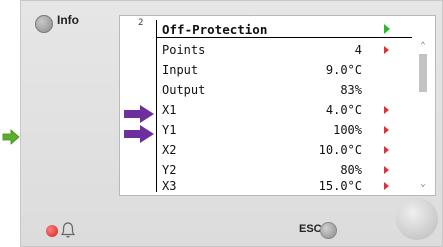  What do you see at coordinates (68, 230) in the screenshot?
I see `bell-icon` at bounding box center [68, 230].